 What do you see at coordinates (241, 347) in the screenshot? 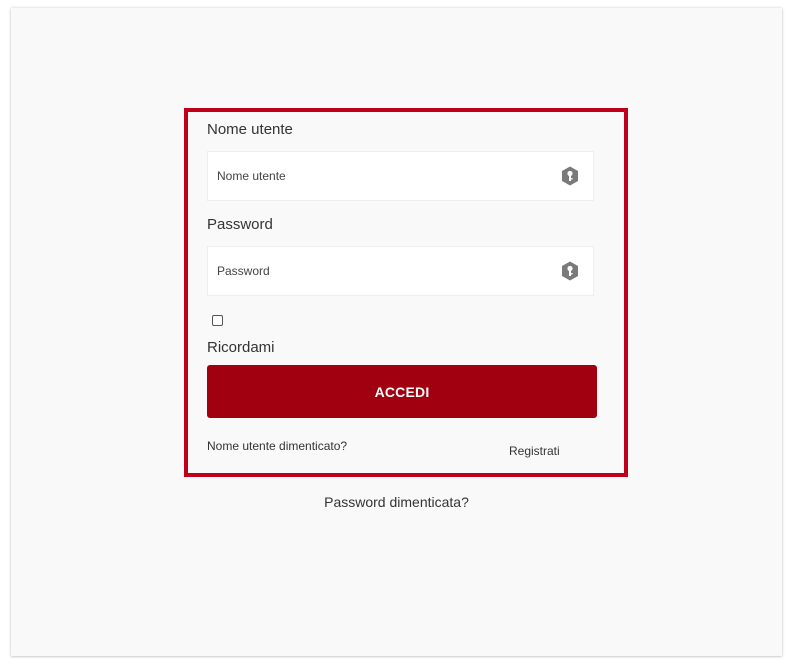
I see `remember-me-label: Ricordami` at bounding box center [241, 347].